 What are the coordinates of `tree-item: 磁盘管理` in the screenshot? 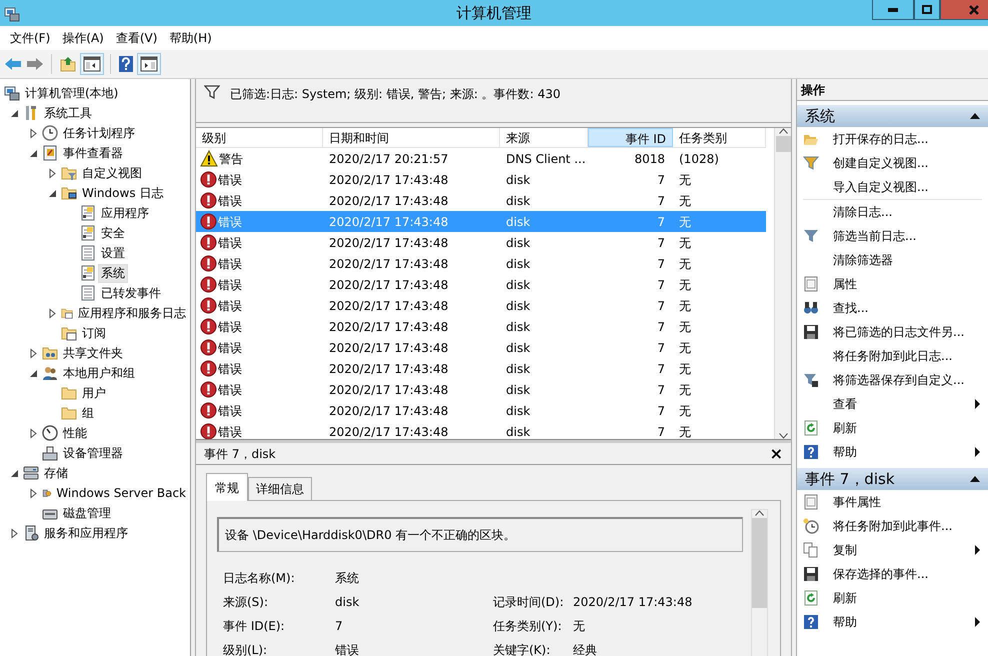 It's located at (87, 513).